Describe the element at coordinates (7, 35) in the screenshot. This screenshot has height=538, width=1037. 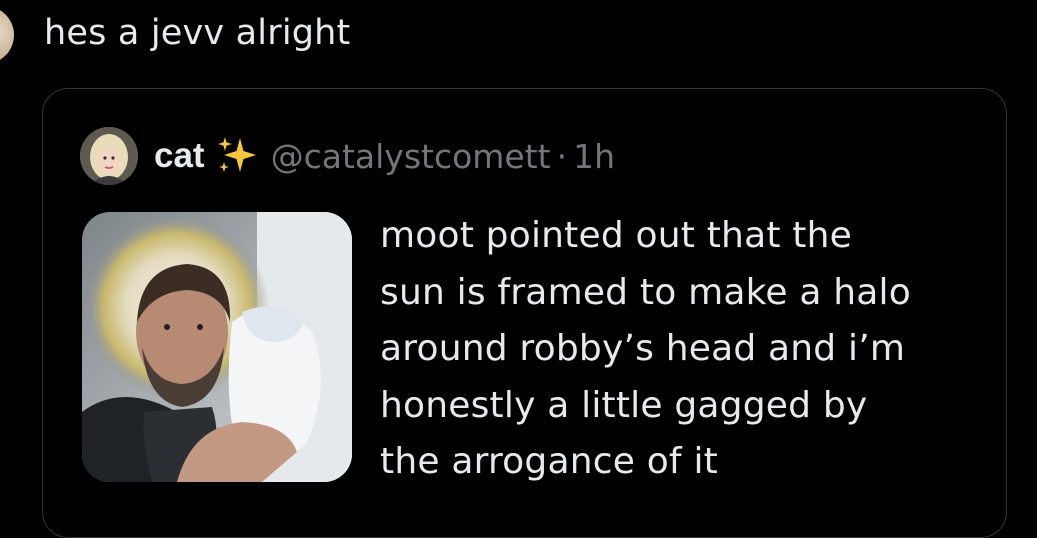
I see `author-avatar` at that location.